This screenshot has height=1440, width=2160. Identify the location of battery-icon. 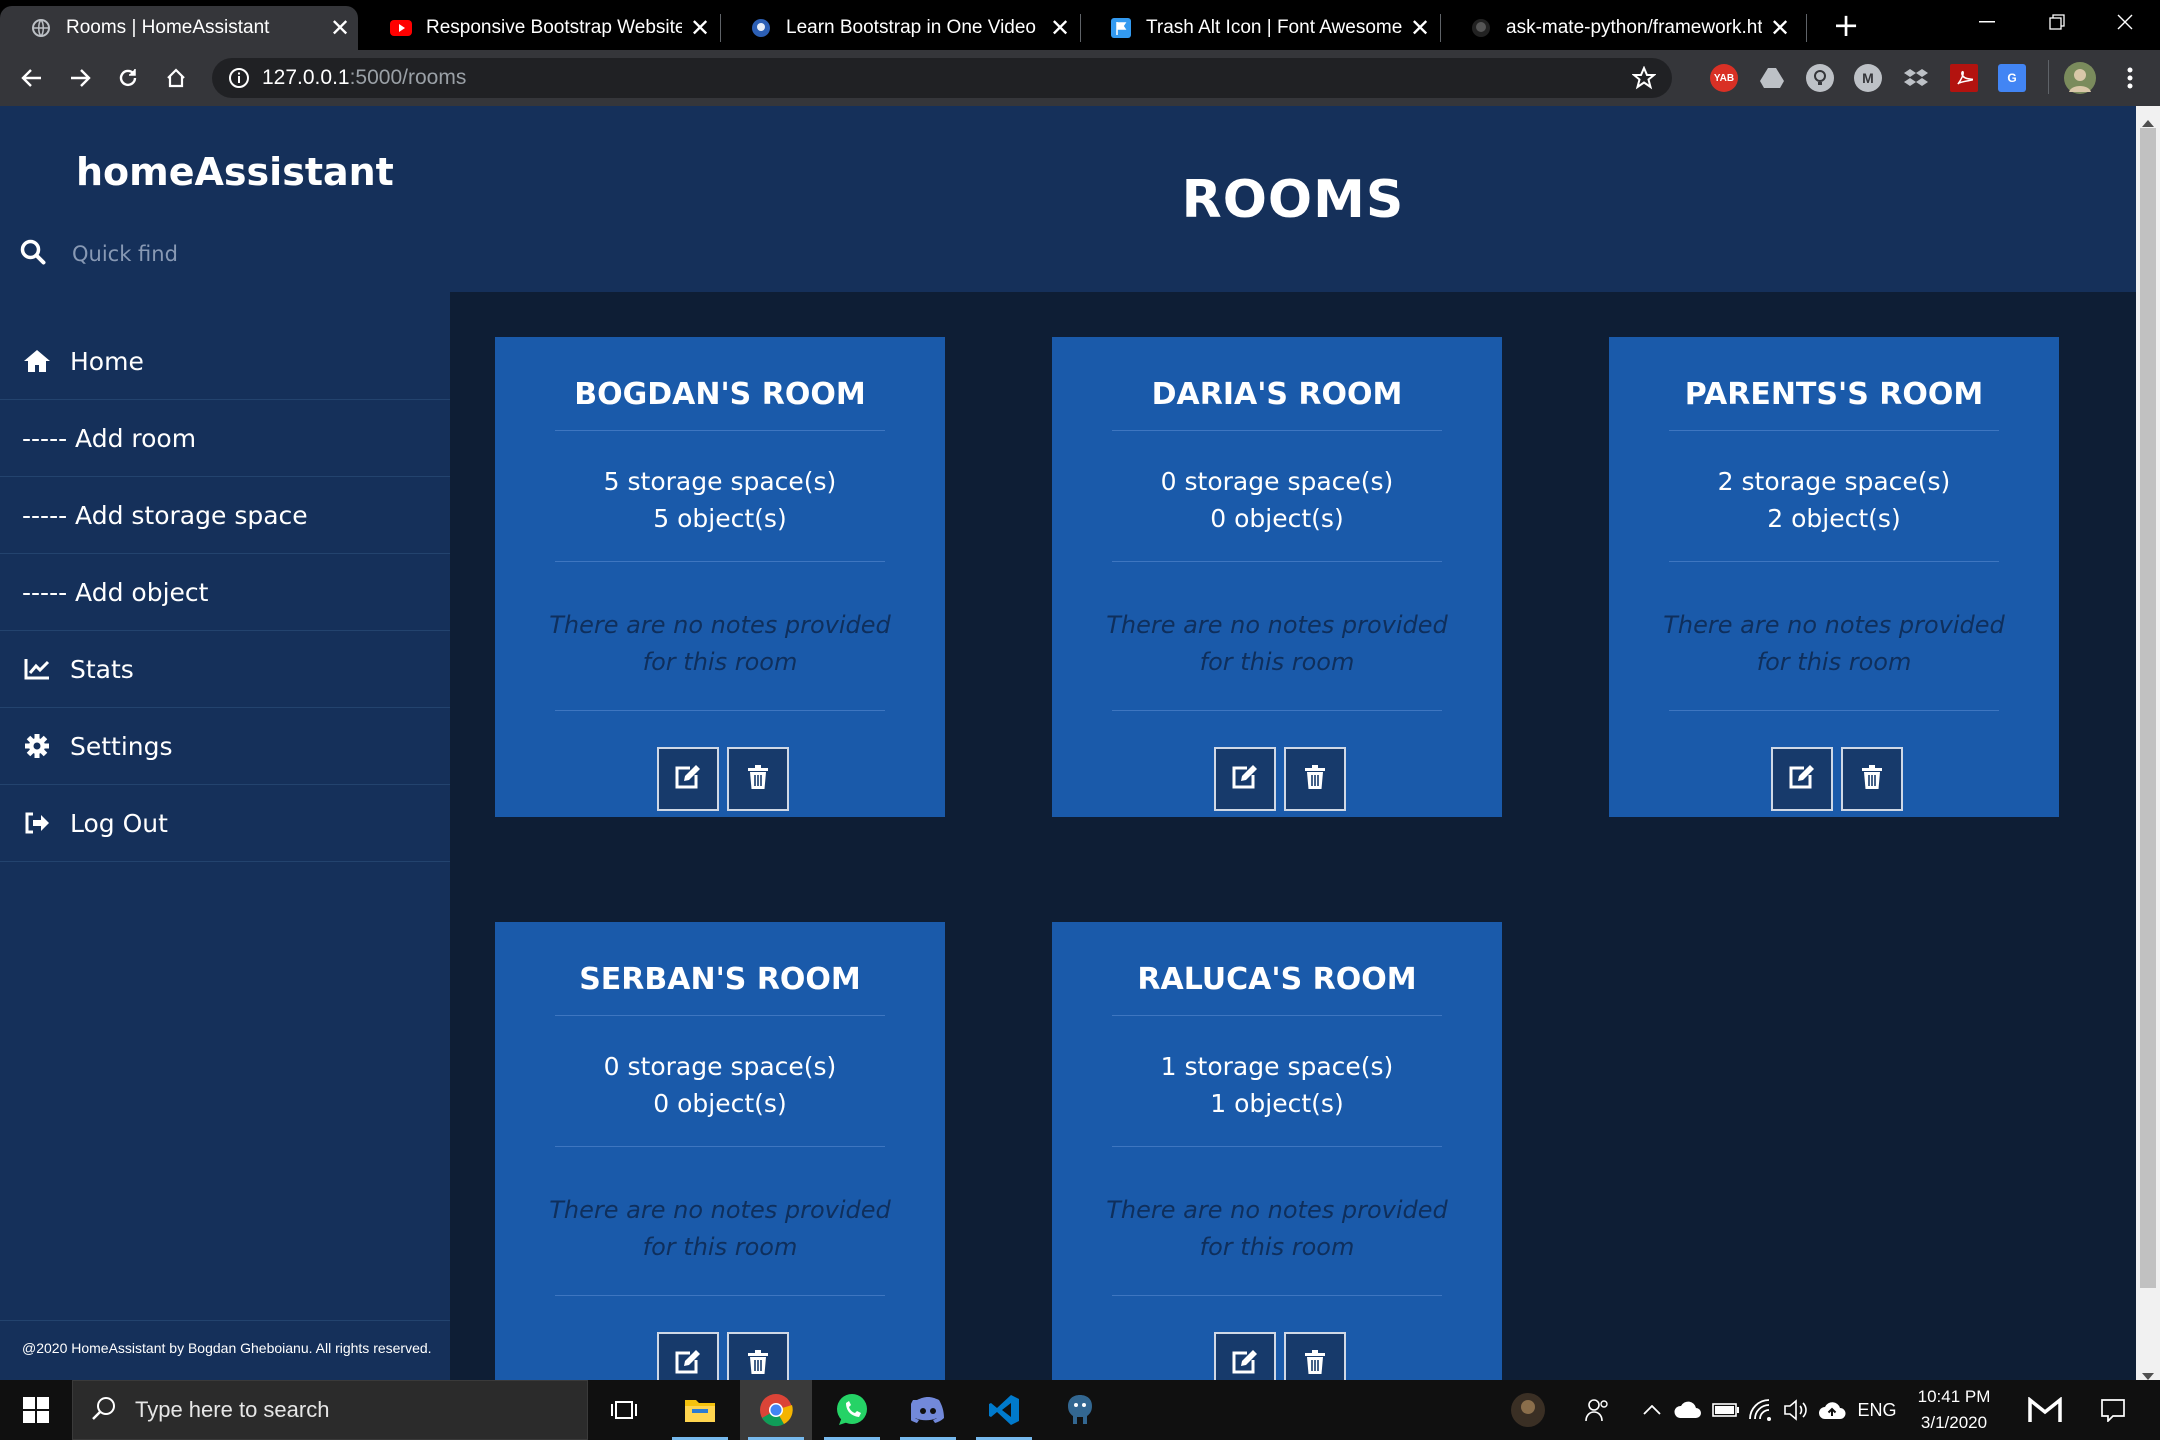
(1726, 1410).